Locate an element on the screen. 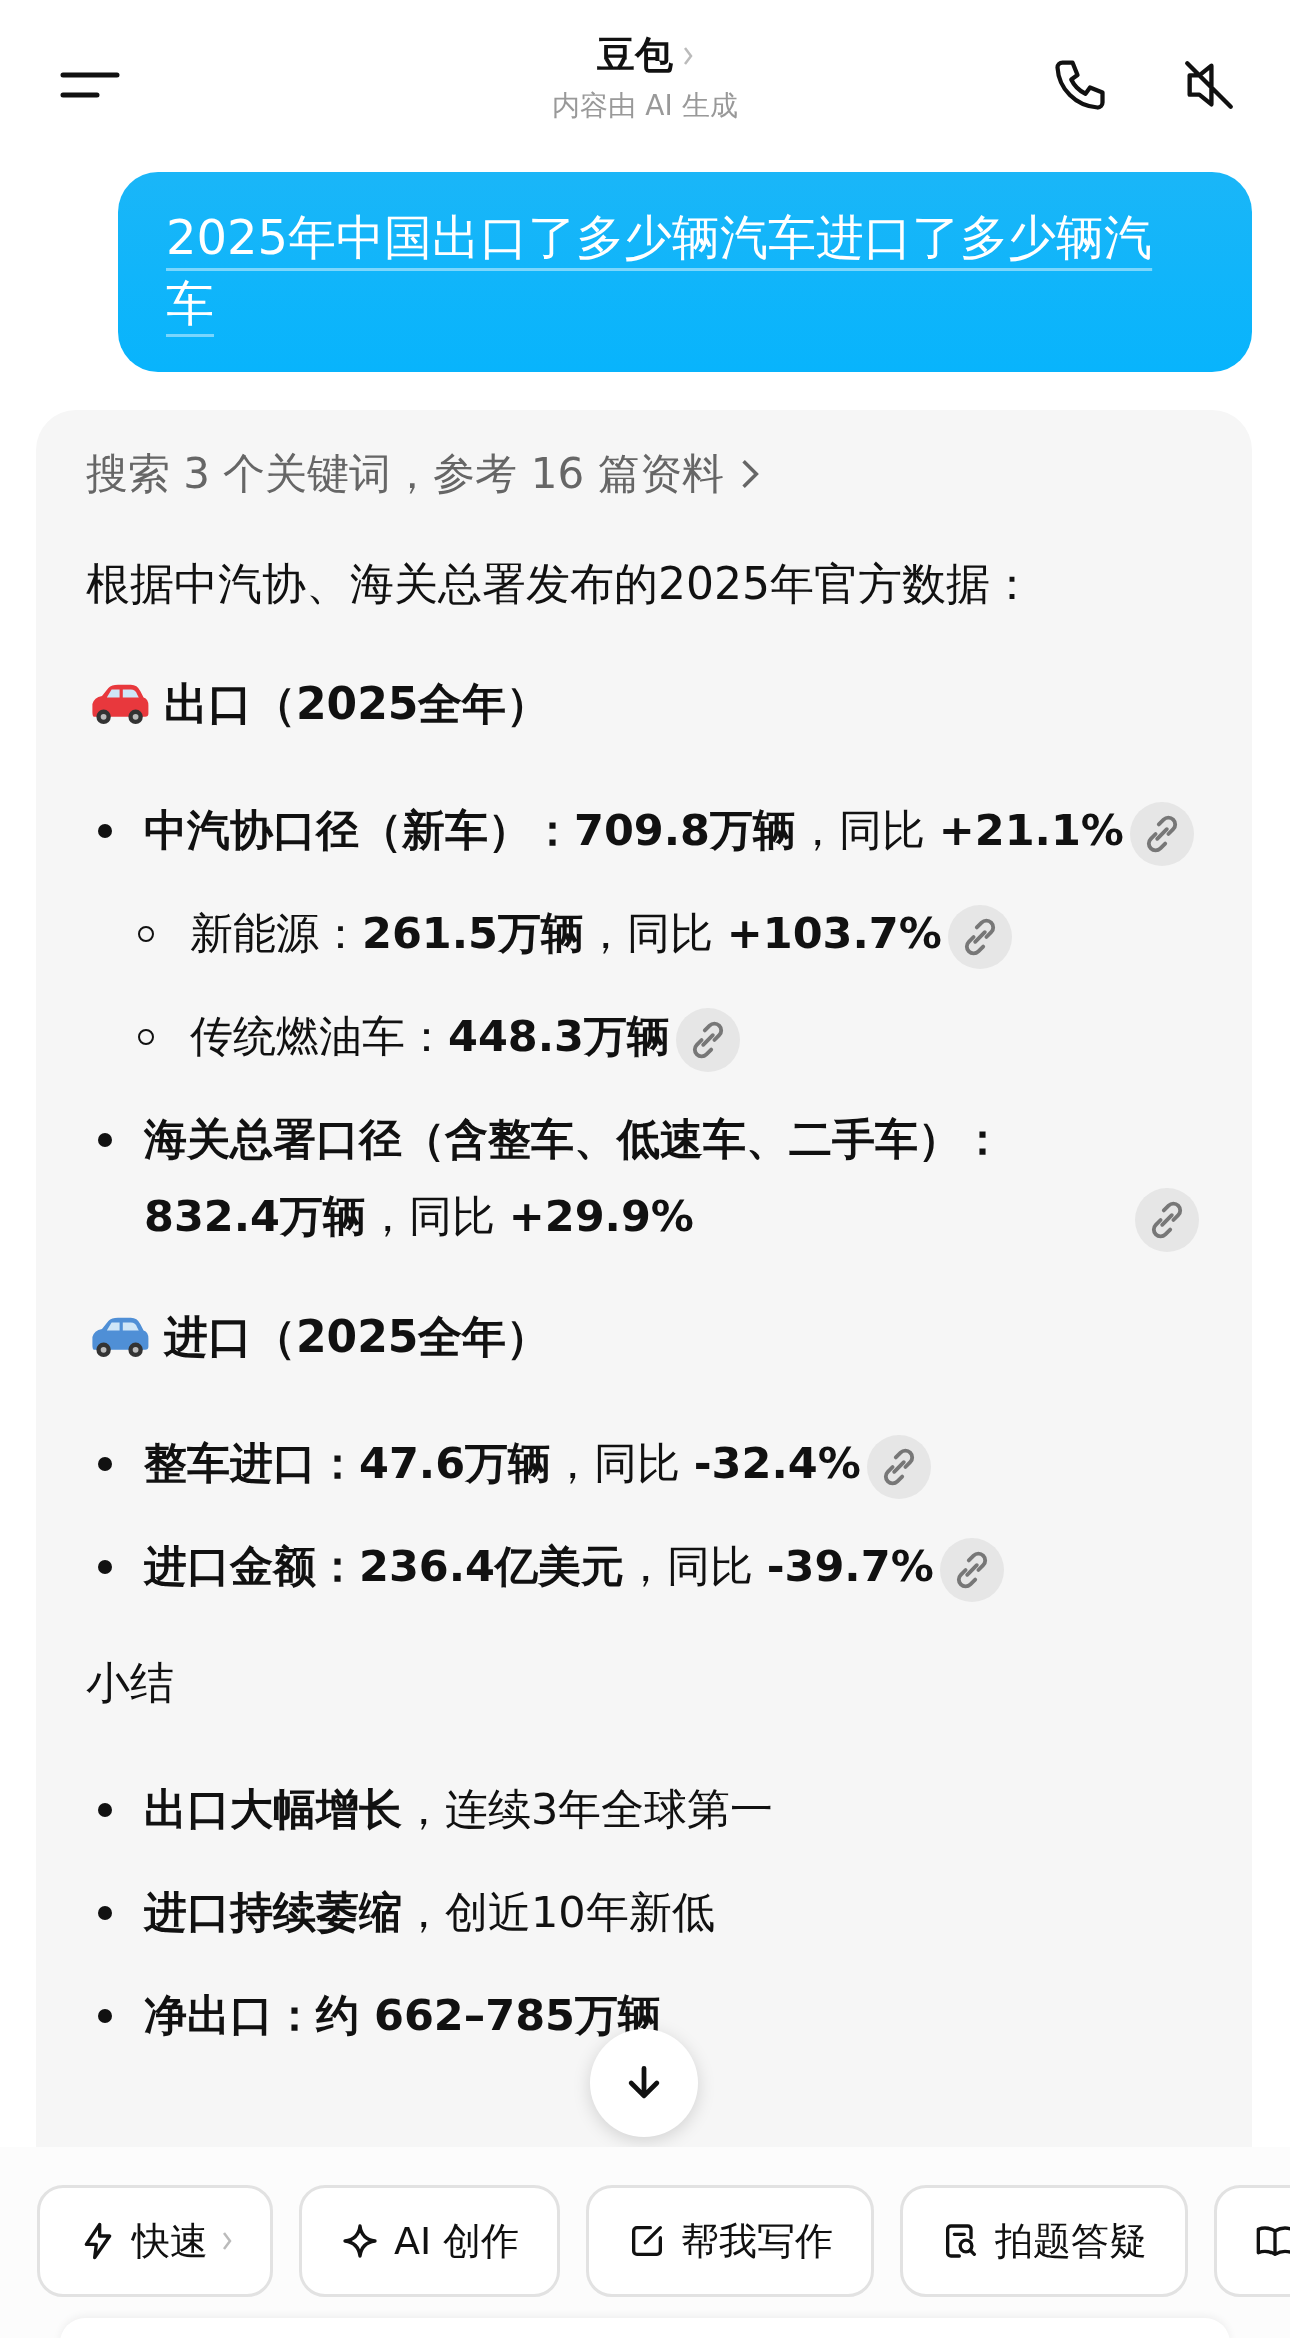 This screenshot has height=2338, width=1290. search-summary: 搜索 3 个关键词，参考 16 篇资料 is located at coordinates (405, 474).